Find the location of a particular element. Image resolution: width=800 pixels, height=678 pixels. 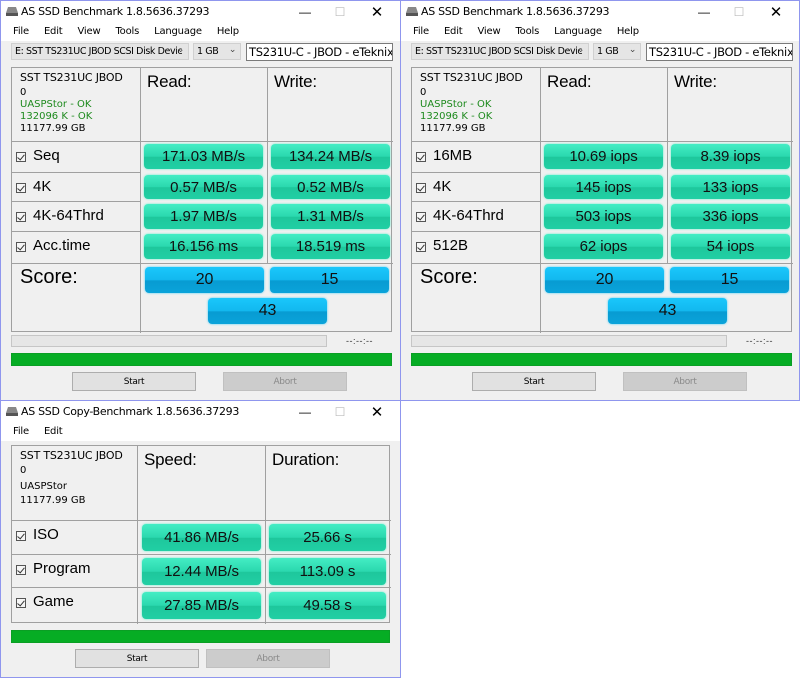

menu-bar: File Edit View Tools Language Help is located at coordinates (200, 32).